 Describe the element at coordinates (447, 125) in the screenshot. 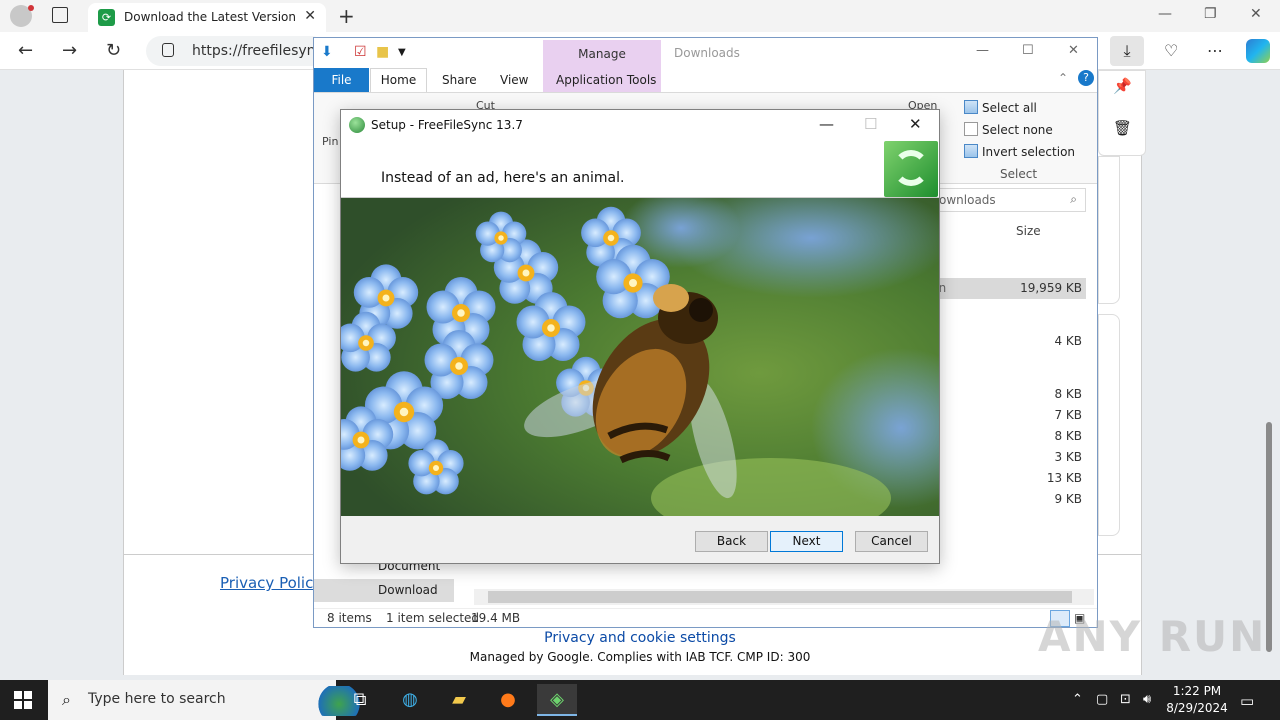

I see `setup-title: Setup - FreeFileSync 13.7` at that location.